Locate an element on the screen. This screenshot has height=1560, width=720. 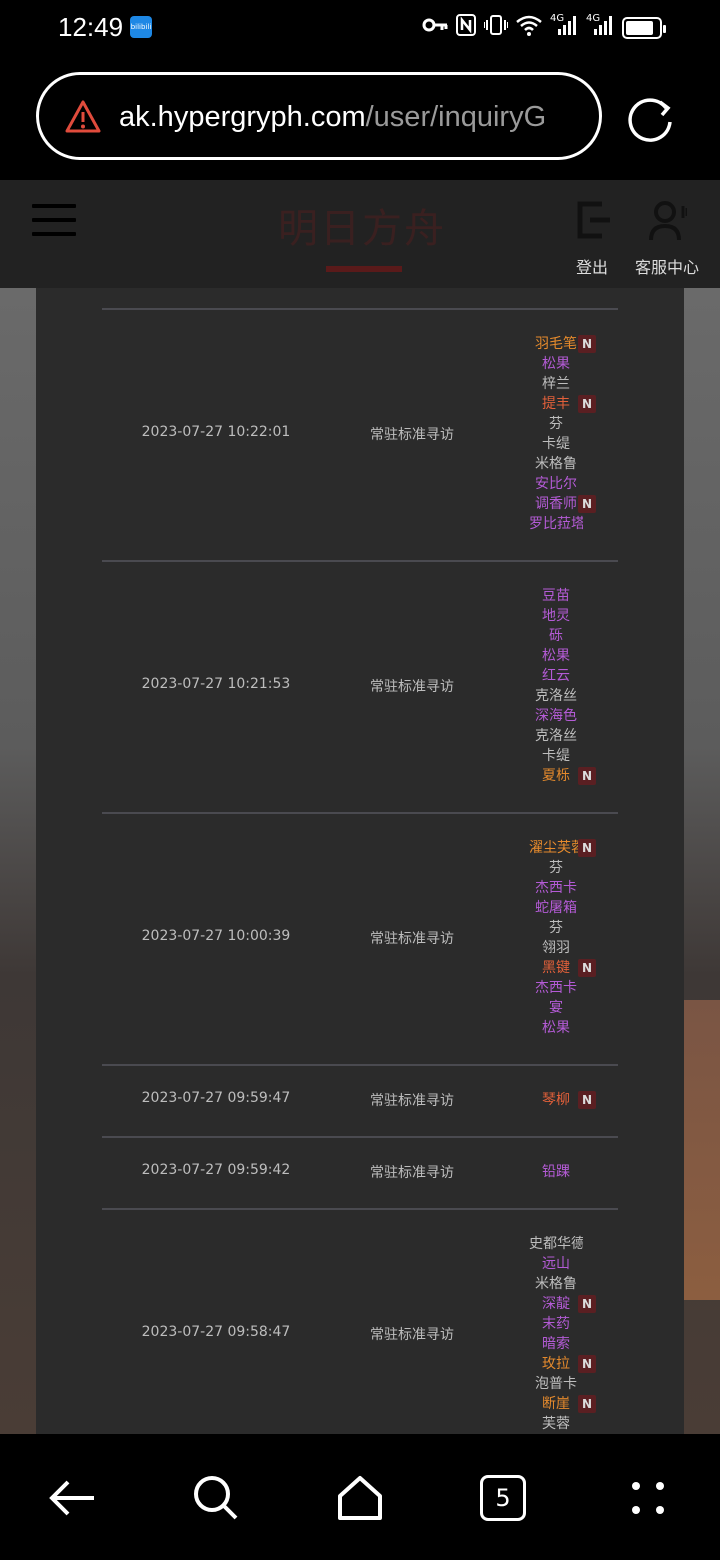
signal-icon-2: 4G is located at coordinates (600, 27).